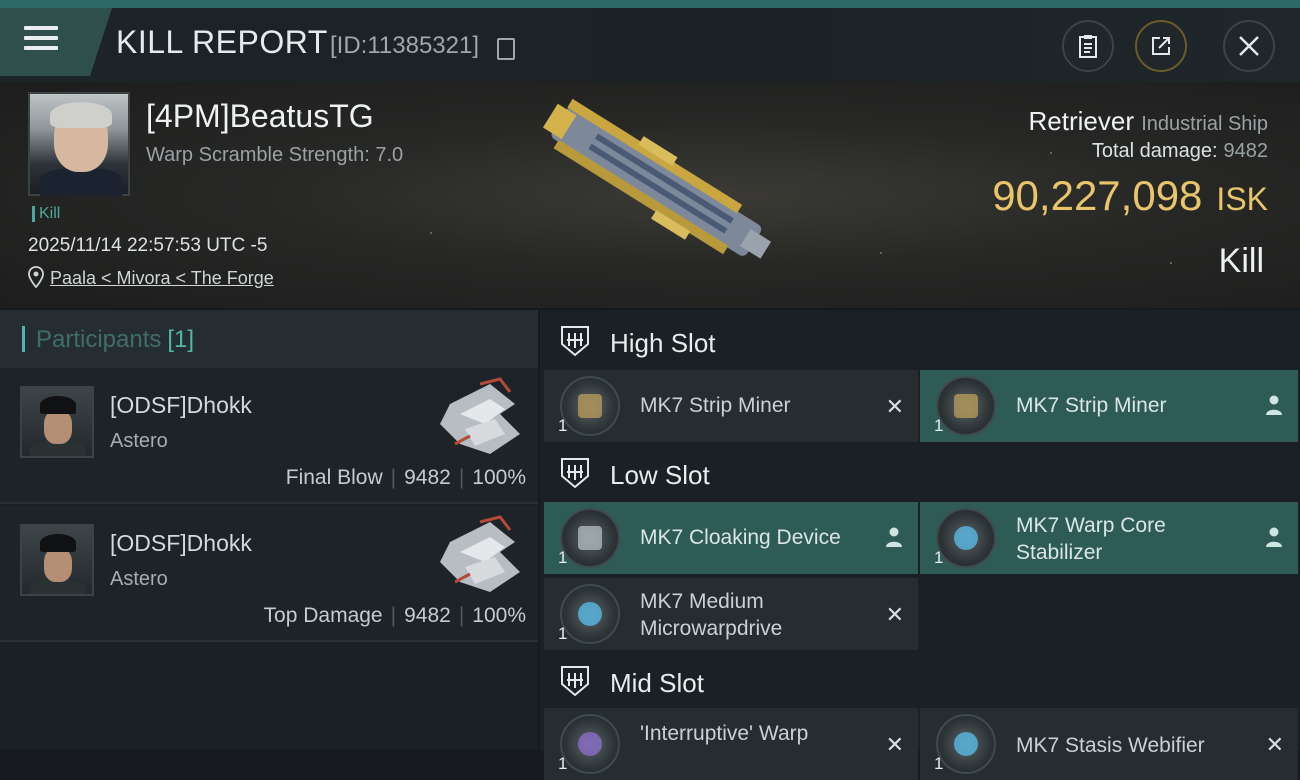  I want to click on clipboard-button, so click(1088, 46).